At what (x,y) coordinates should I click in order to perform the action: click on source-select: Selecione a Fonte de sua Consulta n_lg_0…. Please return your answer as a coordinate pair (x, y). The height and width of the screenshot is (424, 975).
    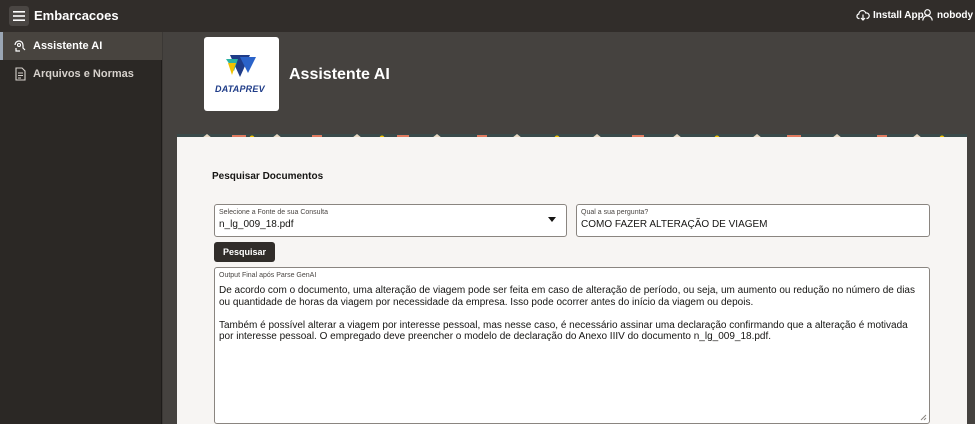
    Looking at the image, I should click on (390, 220).